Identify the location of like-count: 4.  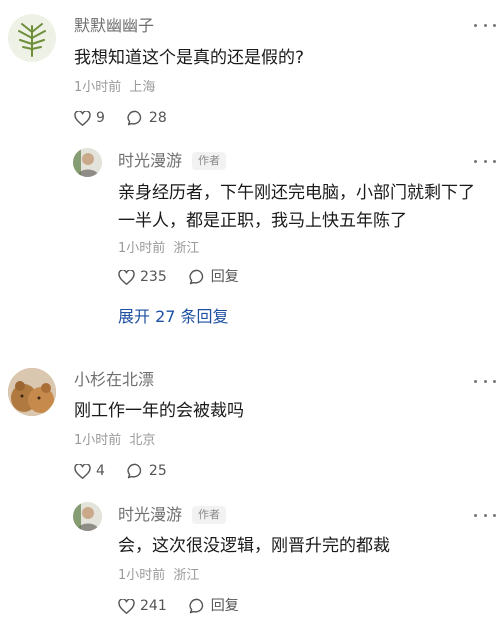
(100, 471).